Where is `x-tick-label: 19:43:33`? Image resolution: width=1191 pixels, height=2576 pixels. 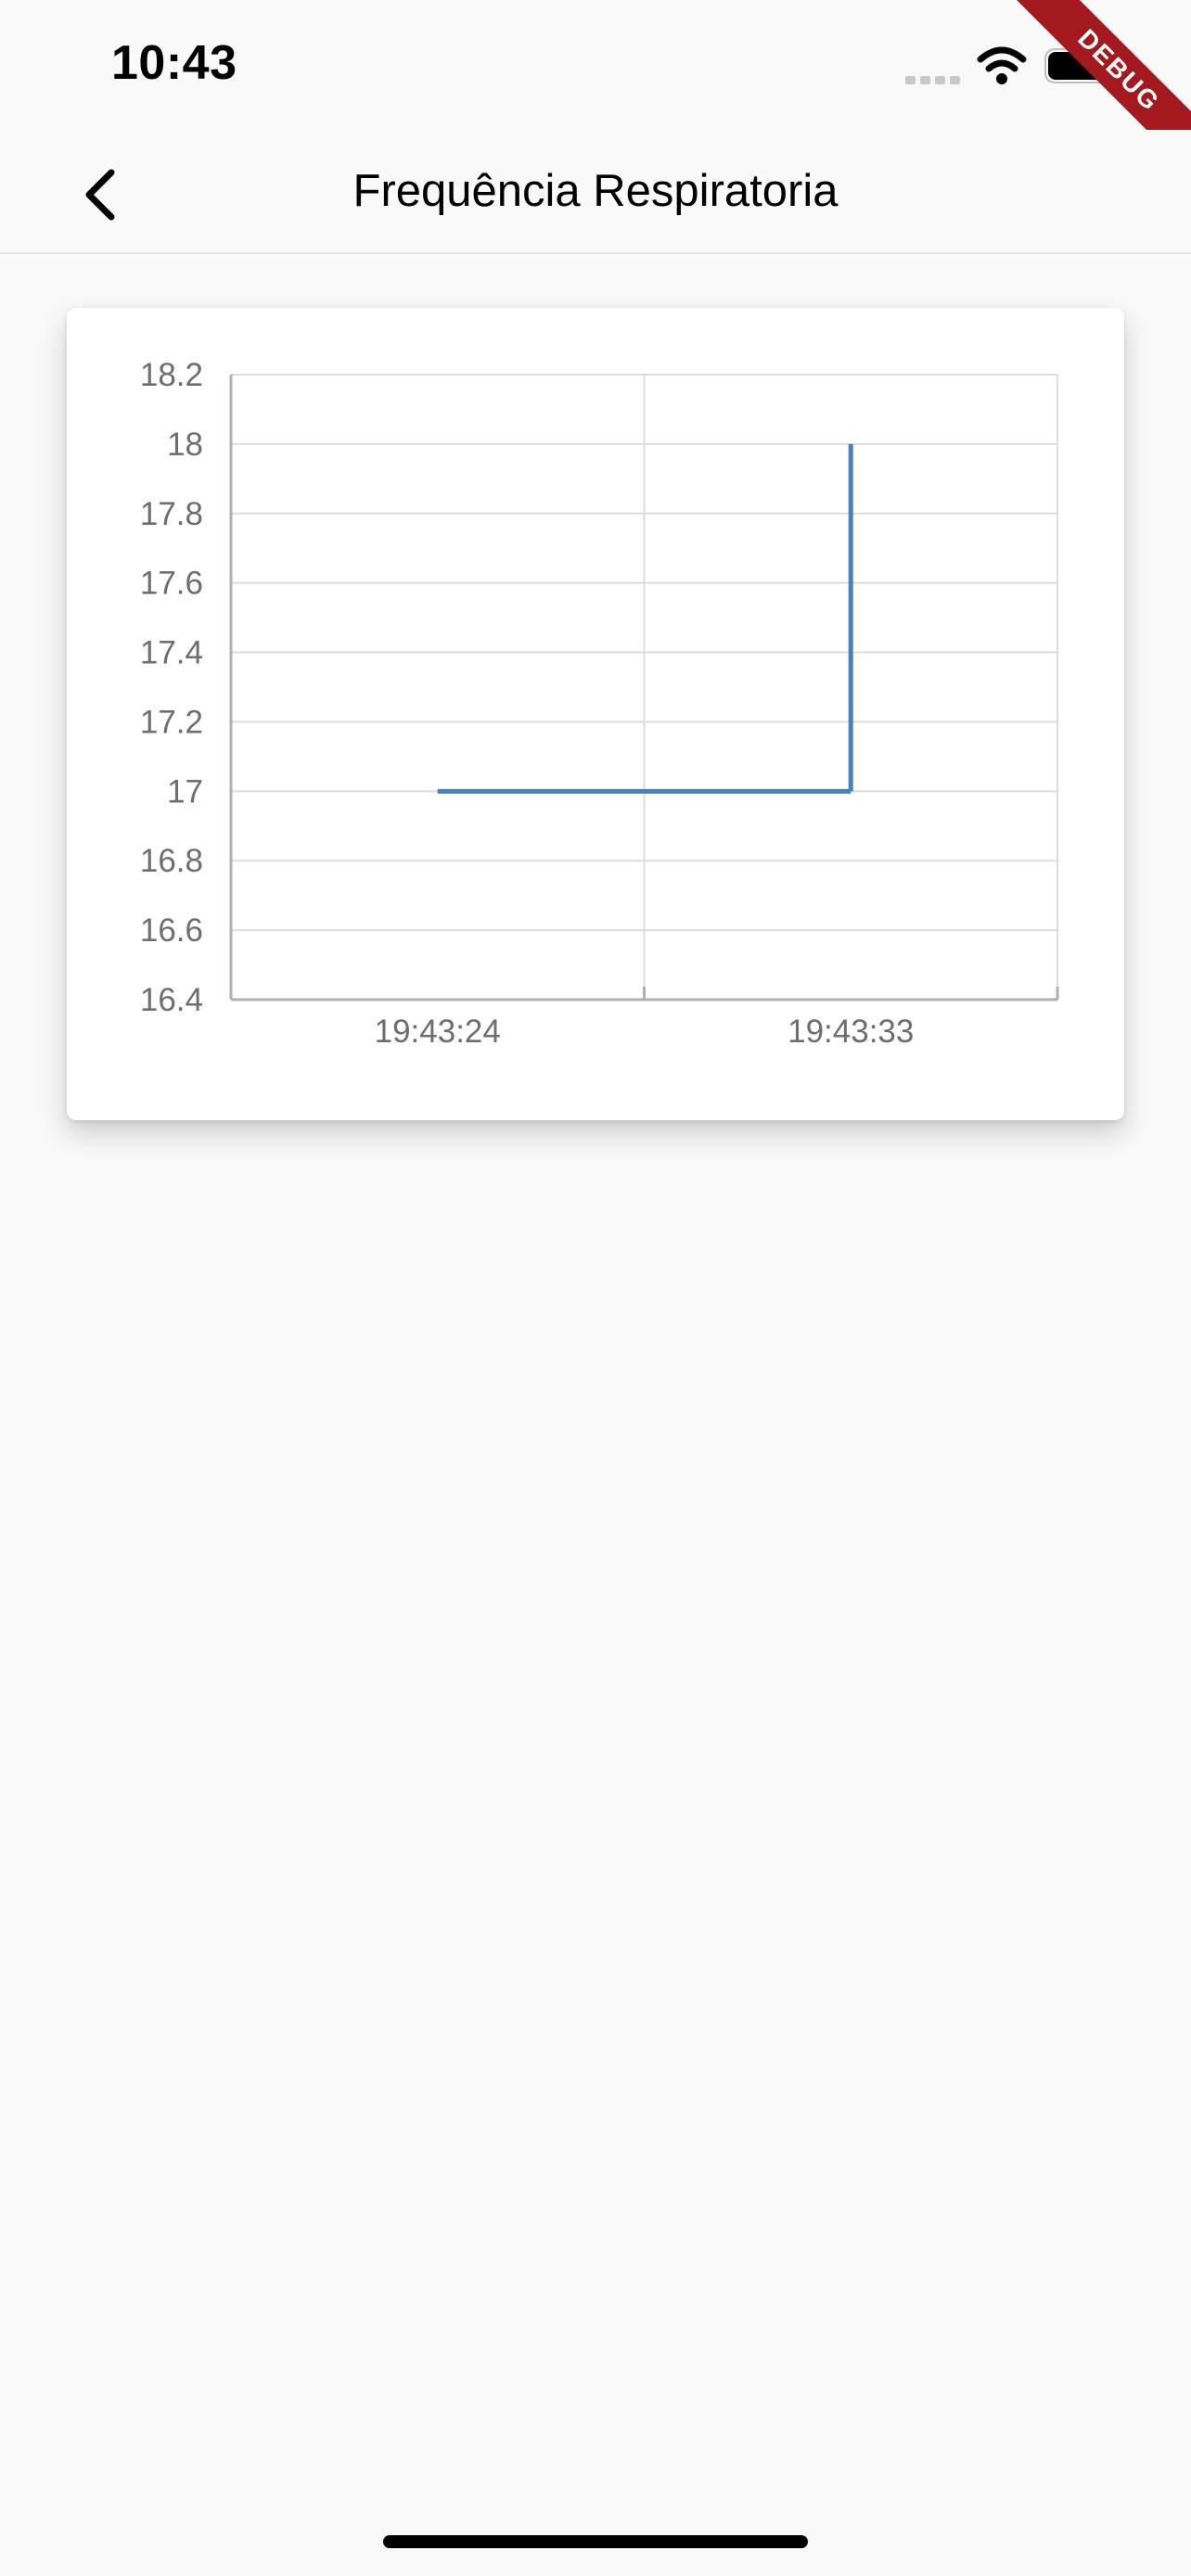 x-tick-label: 19:43:33 is located at coordinates (851, 1032).